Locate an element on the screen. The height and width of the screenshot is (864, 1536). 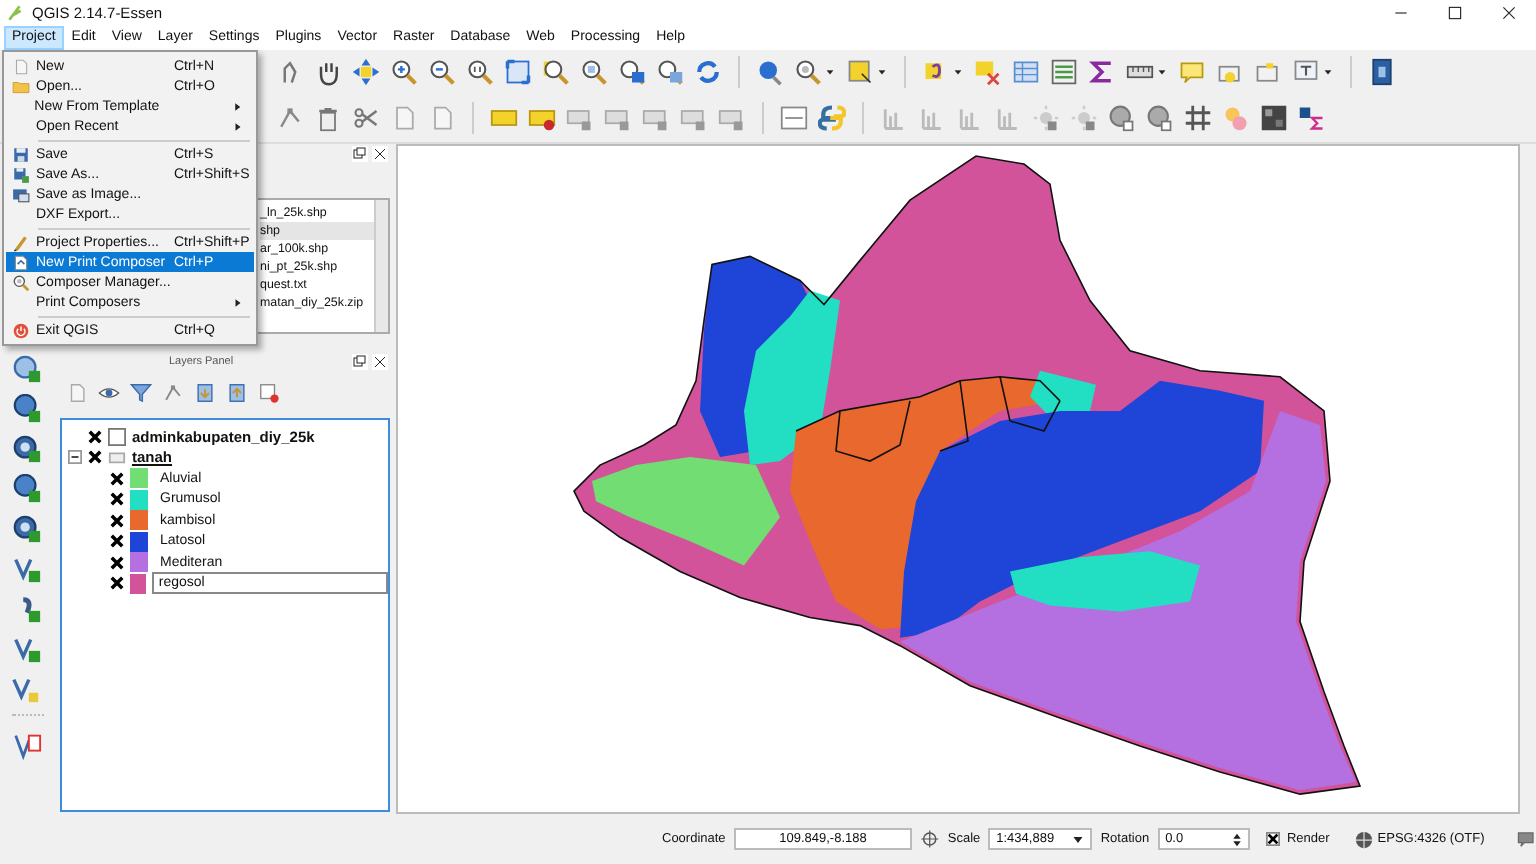
zoom-out-icon is located at coordinates (442, 72).